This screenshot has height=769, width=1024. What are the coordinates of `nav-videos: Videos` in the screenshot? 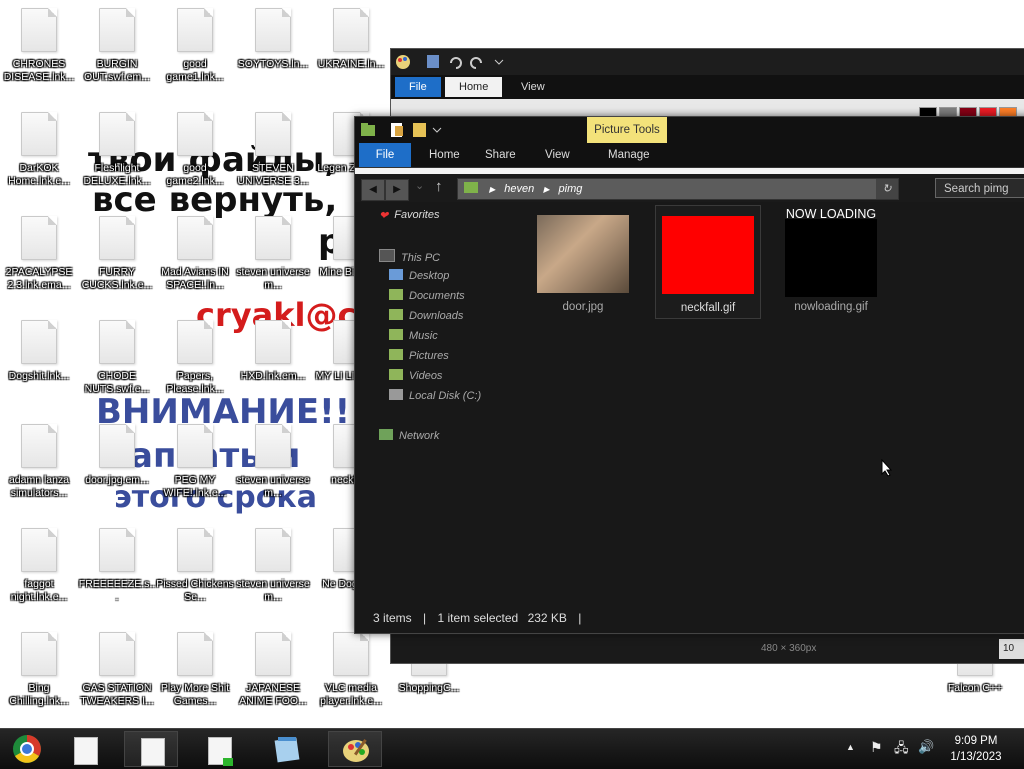 It's located at (415, 375).